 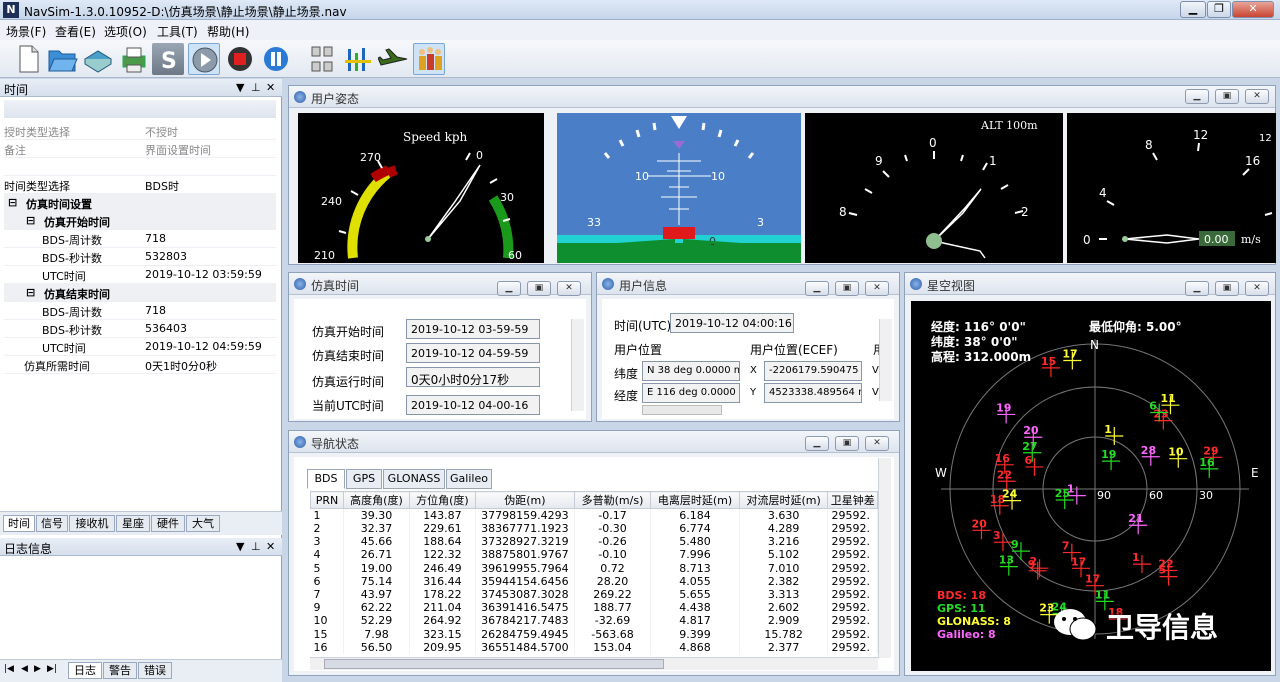 I want to click on tab-warning: 警告, so click(x=120, y=670).